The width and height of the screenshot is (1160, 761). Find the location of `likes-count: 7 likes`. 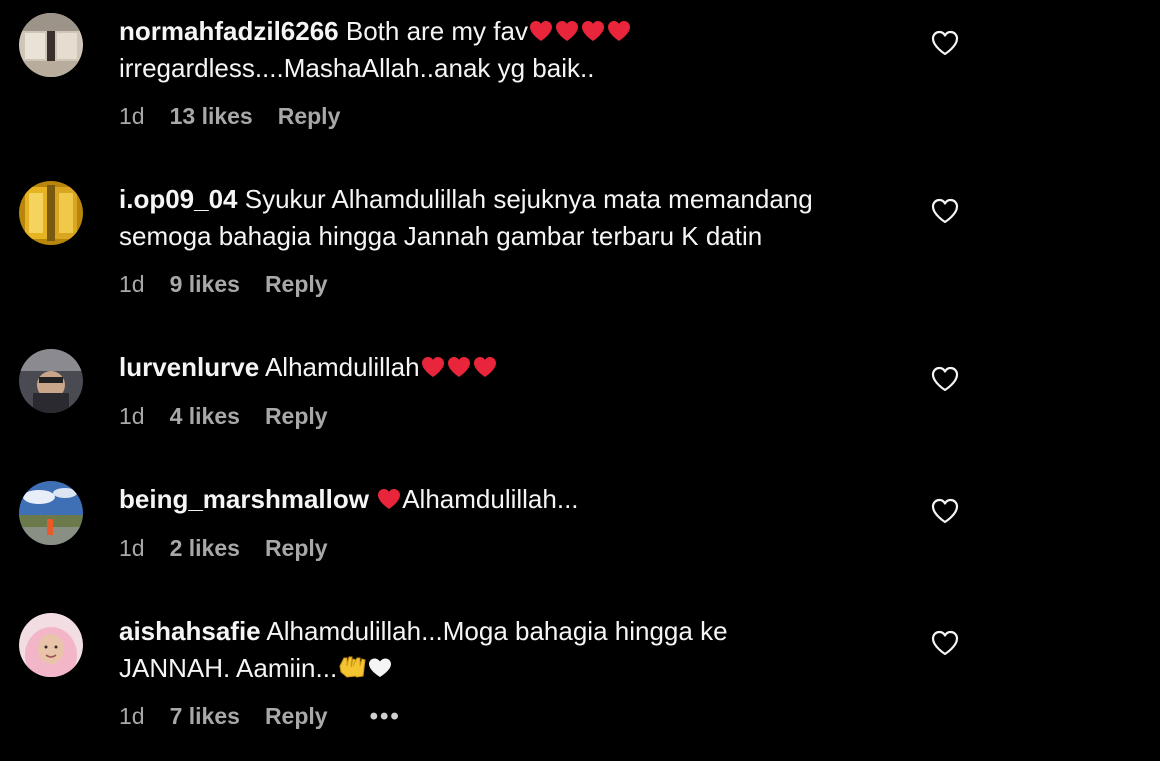

likes-count: 7 likes is located at coordinates (205, 716).